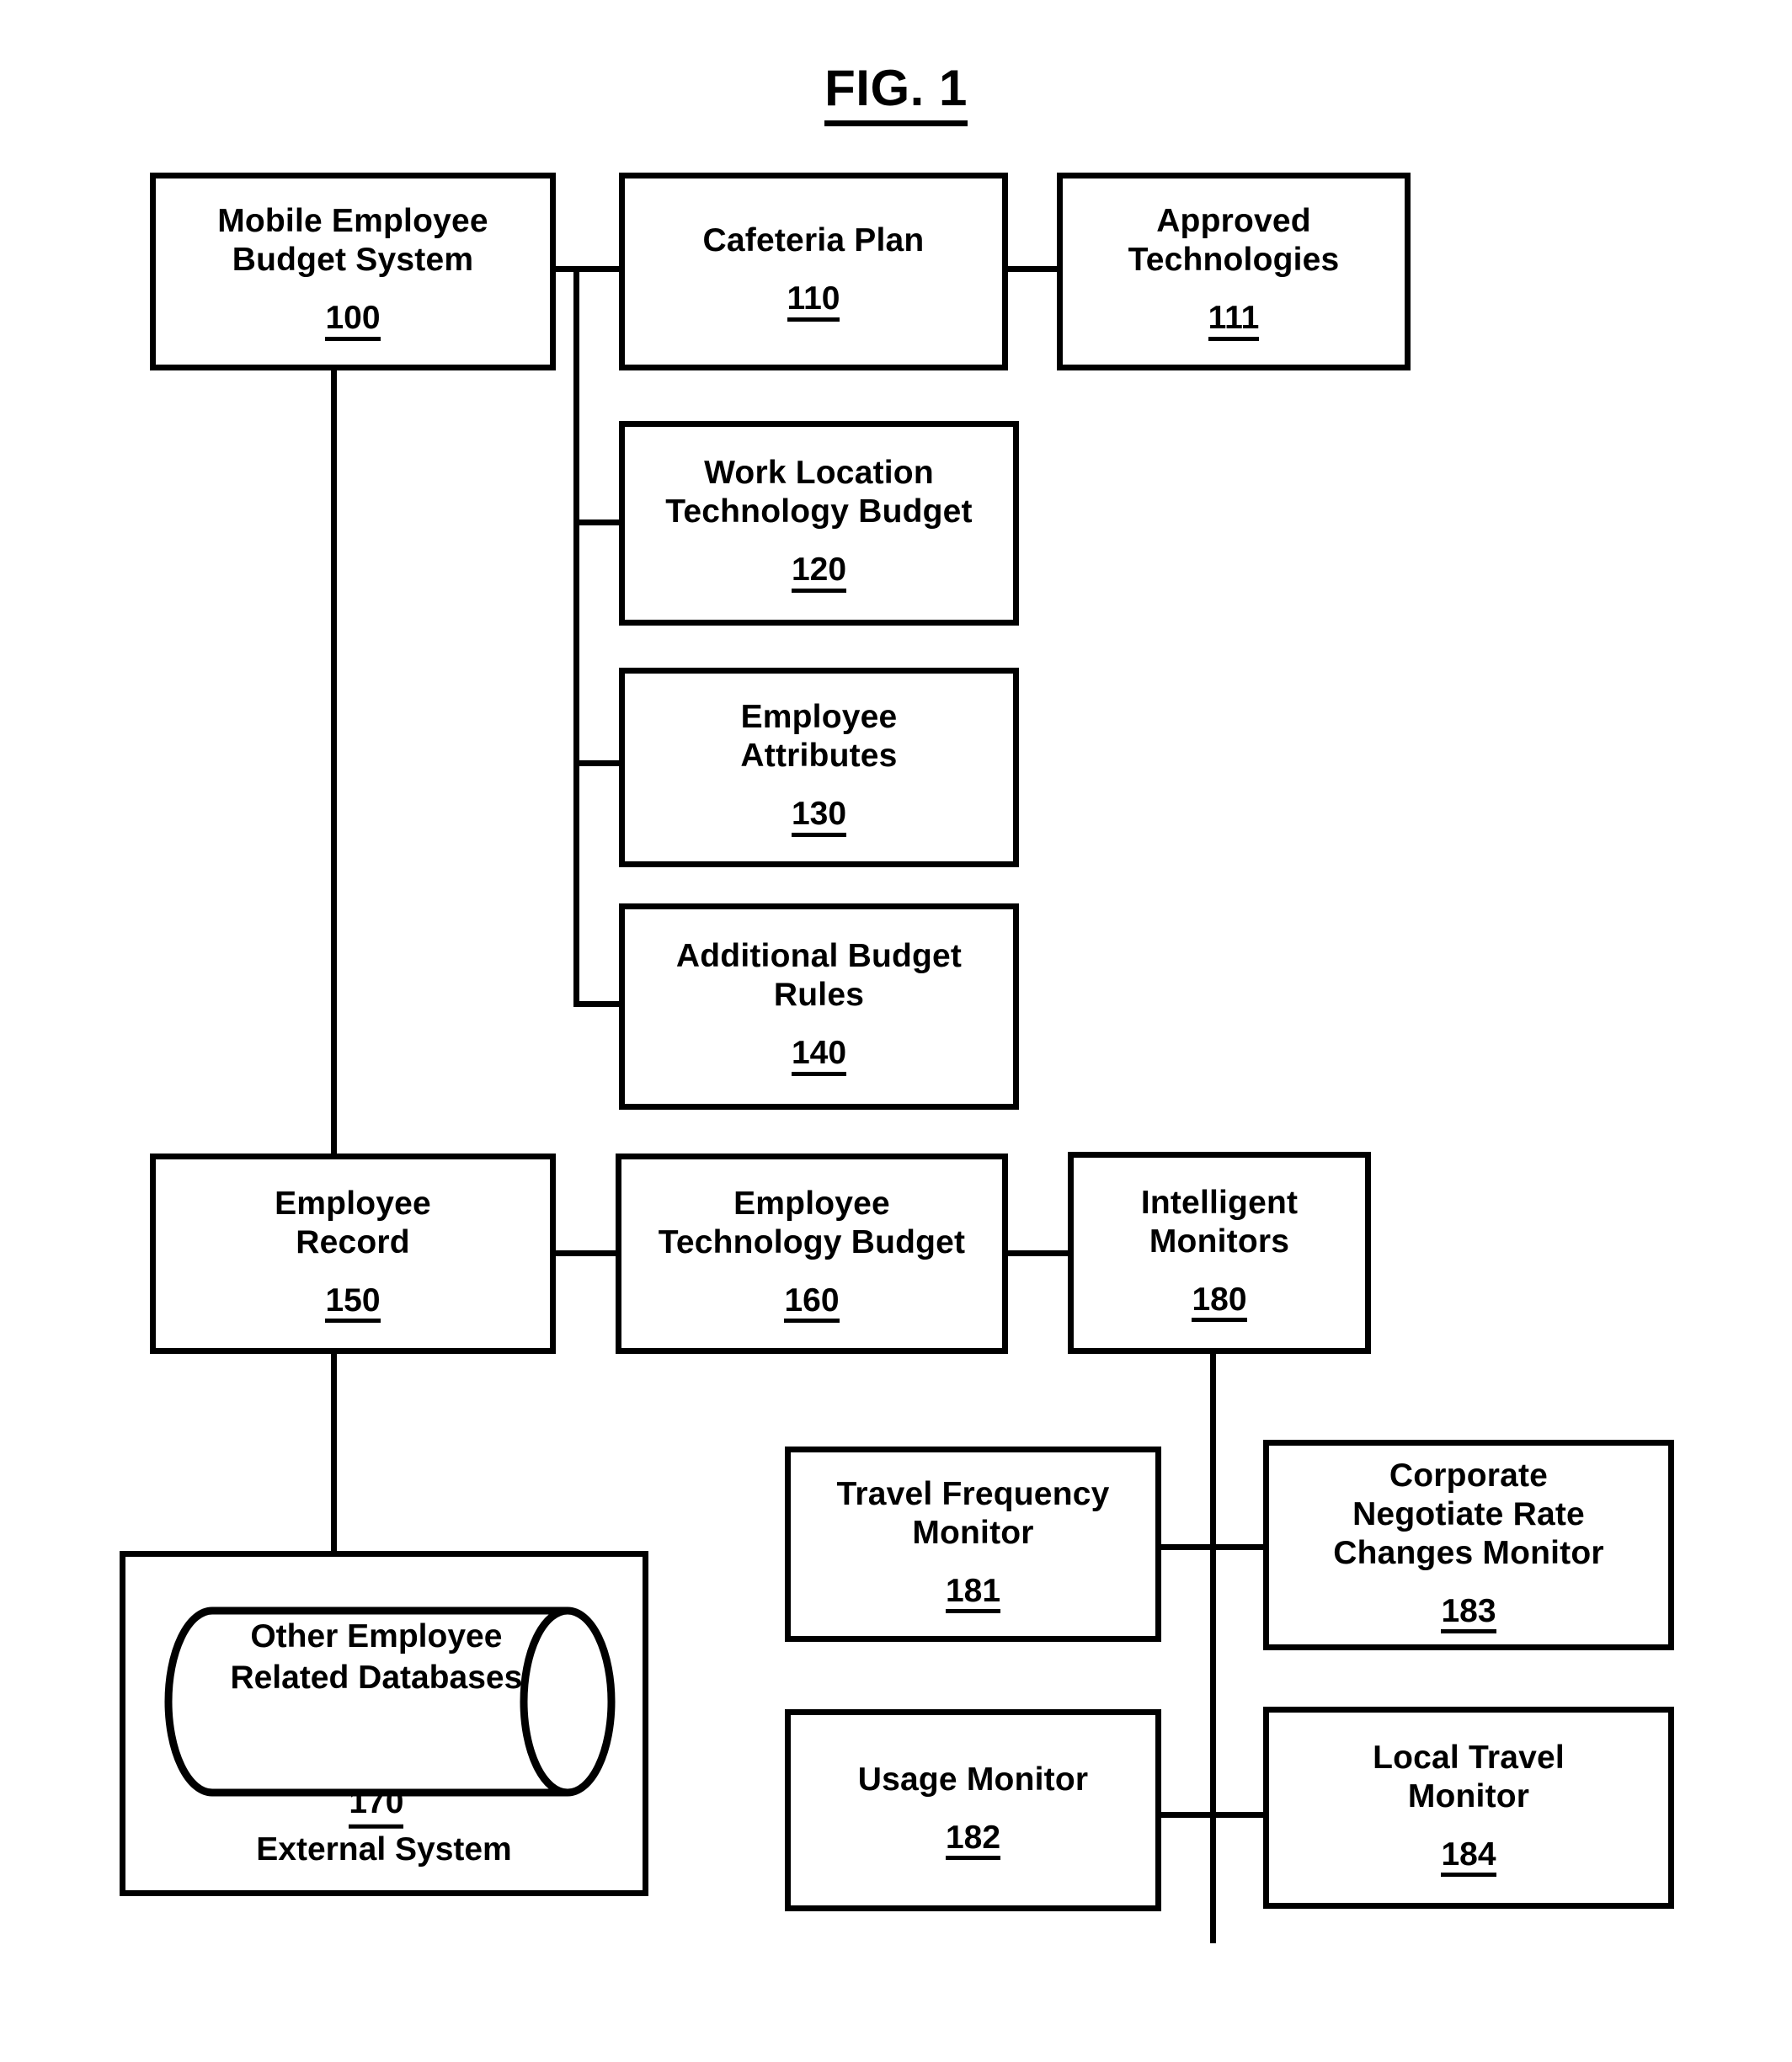 Image resolution: width=1792 pixels, height=2062 pixels. I want to click on database-cylinder-170: Other Employee Related Databases 170, so click(389, 1718).